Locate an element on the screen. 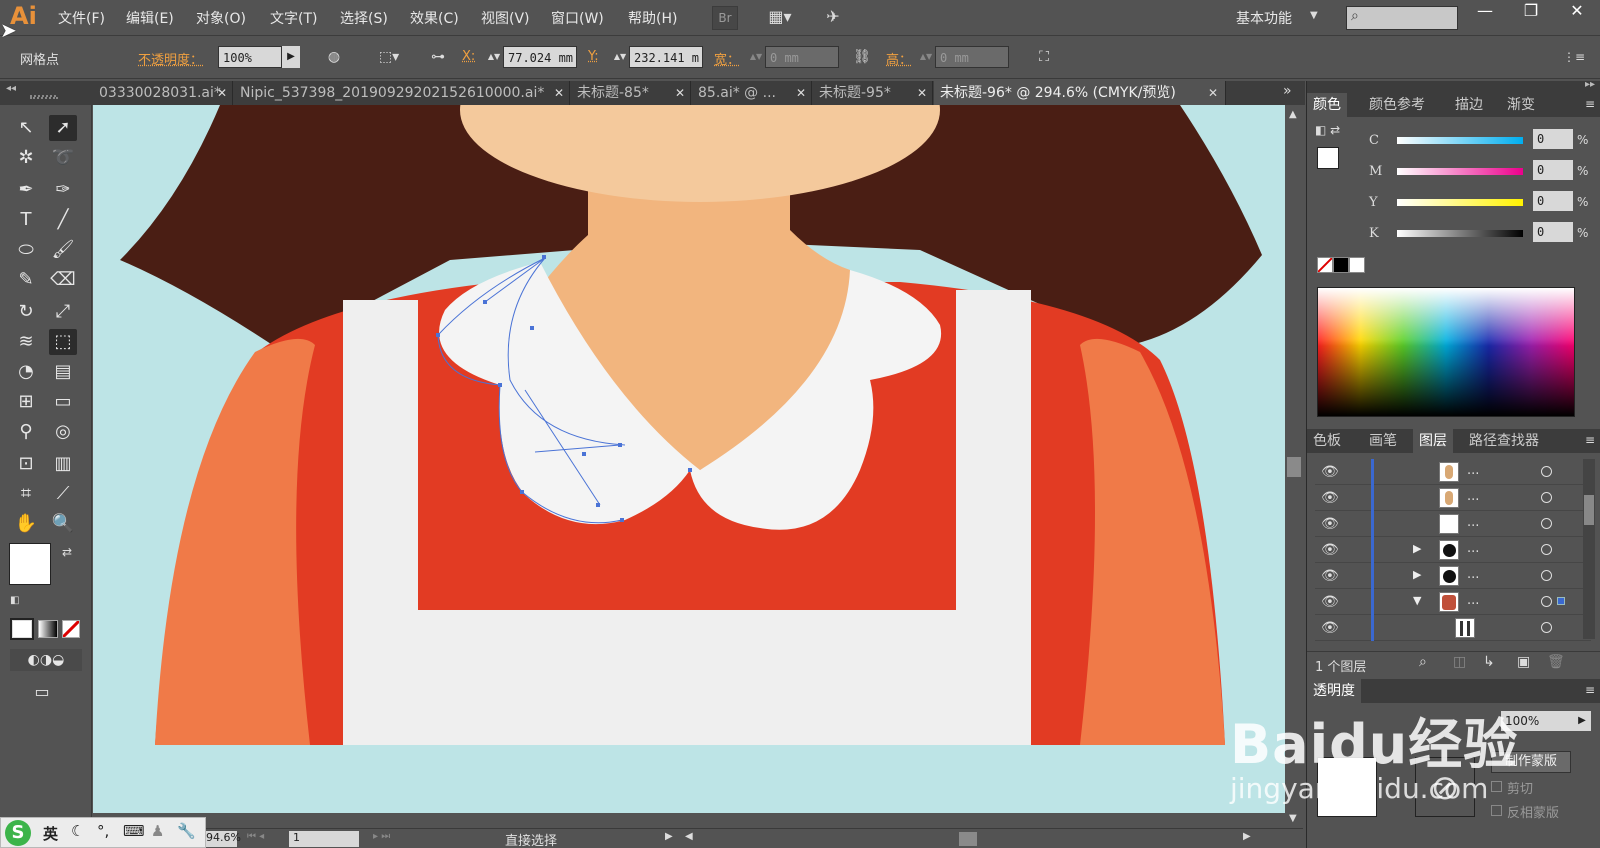 The image size is (1600, 848). blend-tool-icon: ◎ is located at coordinates (63, 432).